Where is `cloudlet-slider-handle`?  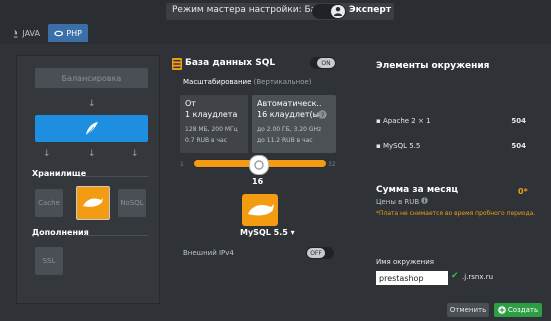 cloudlet-slider-handle is located at coordinates (258, 165).